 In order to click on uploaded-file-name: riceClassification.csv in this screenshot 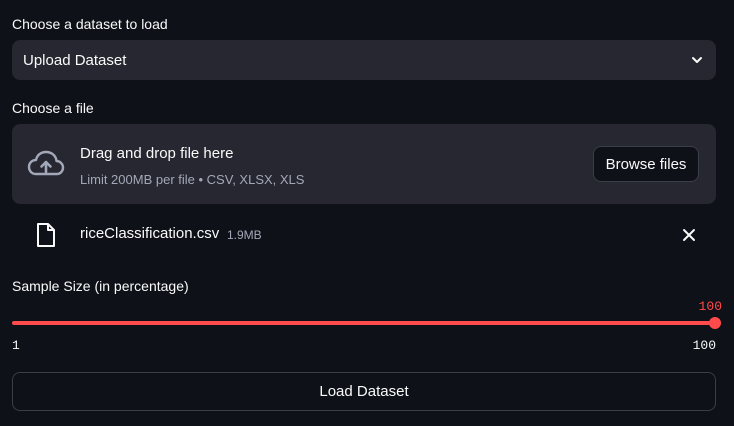, I will do `click(150, 233)`.